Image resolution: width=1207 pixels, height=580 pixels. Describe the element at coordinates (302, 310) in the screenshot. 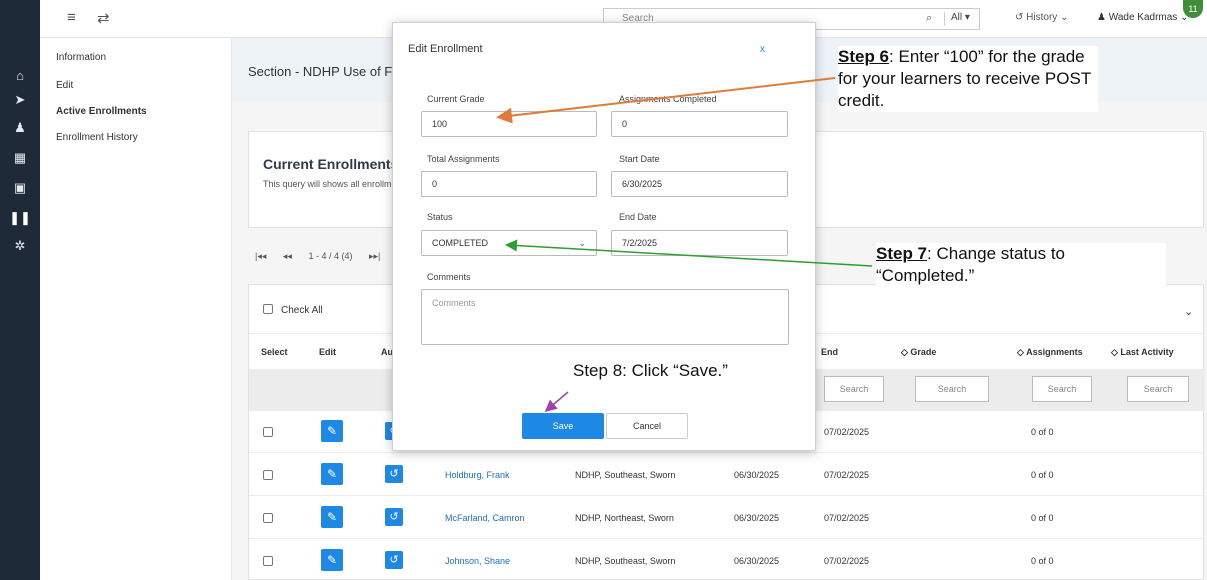

I see `check-all-label: Check All` at that location.